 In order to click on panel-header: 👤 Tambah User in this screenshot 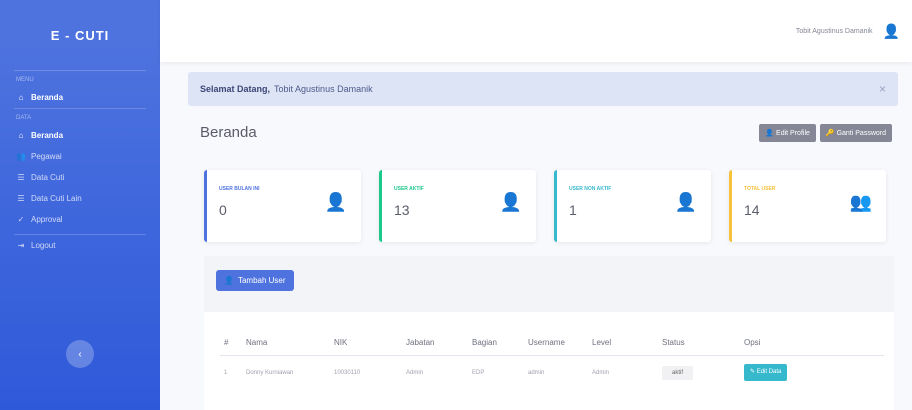, I will do `click(549, 284)`.